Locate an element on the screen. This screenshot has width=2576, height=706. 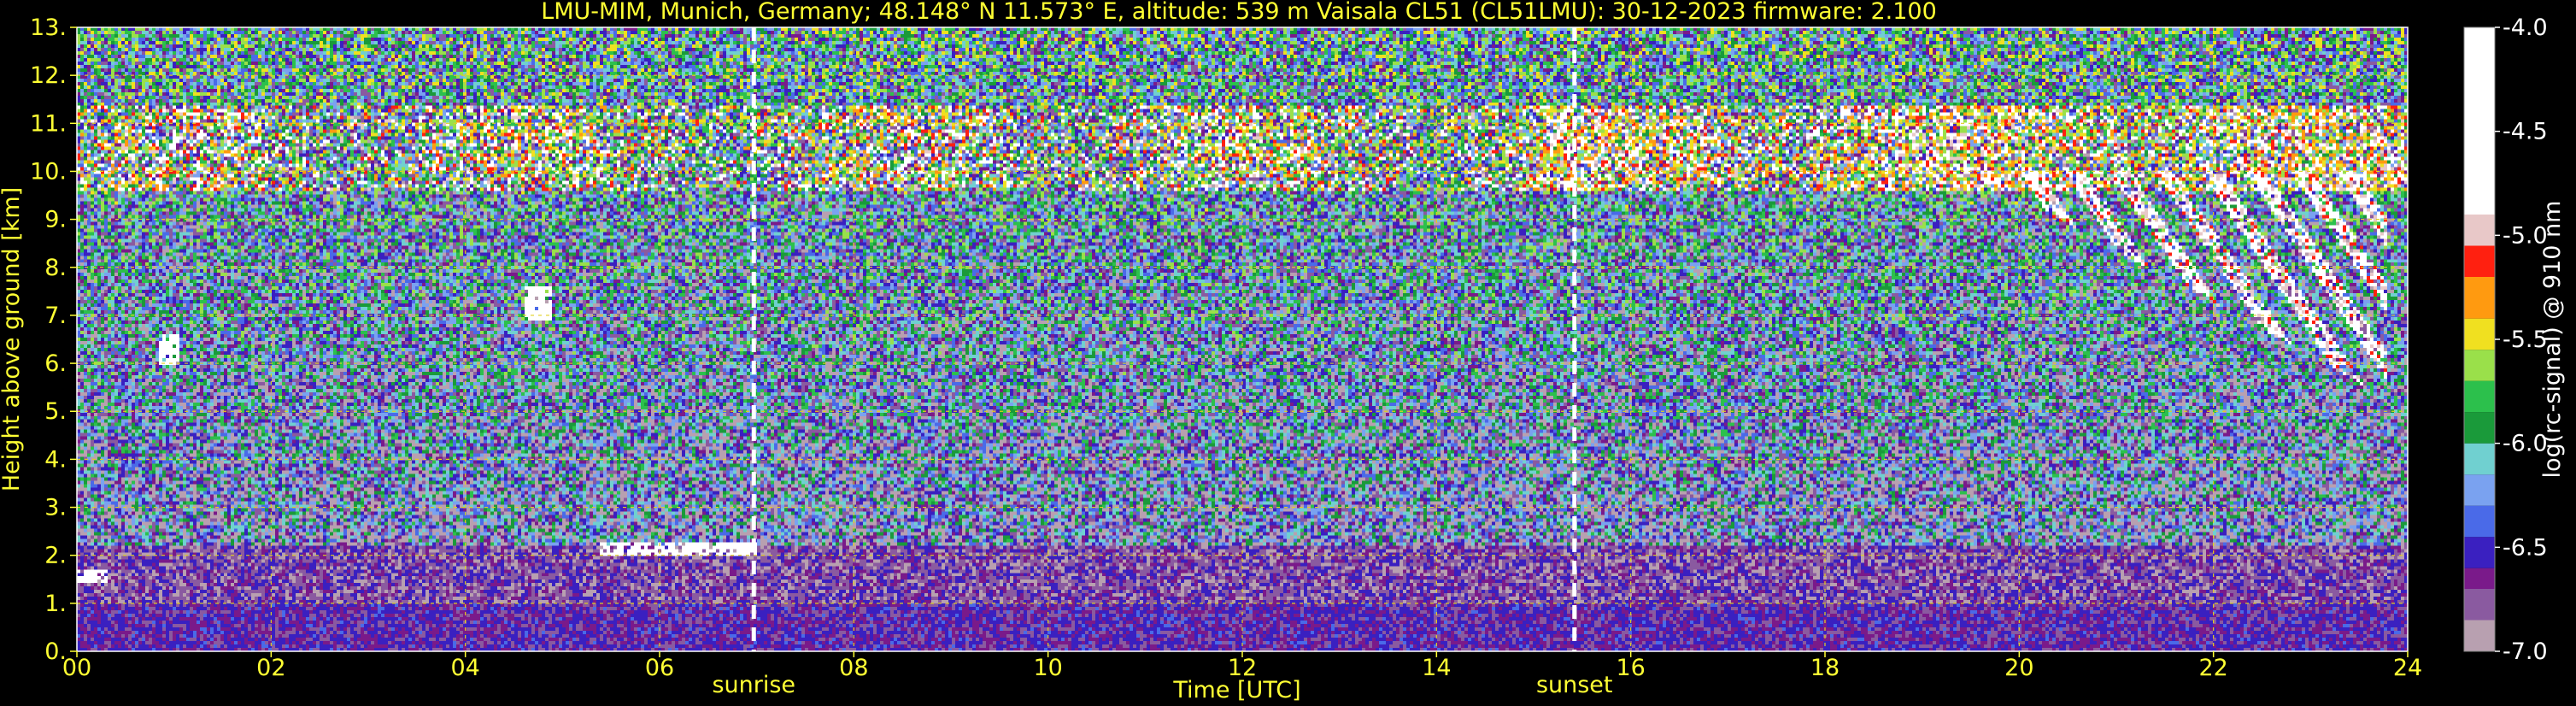
y-tick-label: 8. is located at coordinates (55, 268).